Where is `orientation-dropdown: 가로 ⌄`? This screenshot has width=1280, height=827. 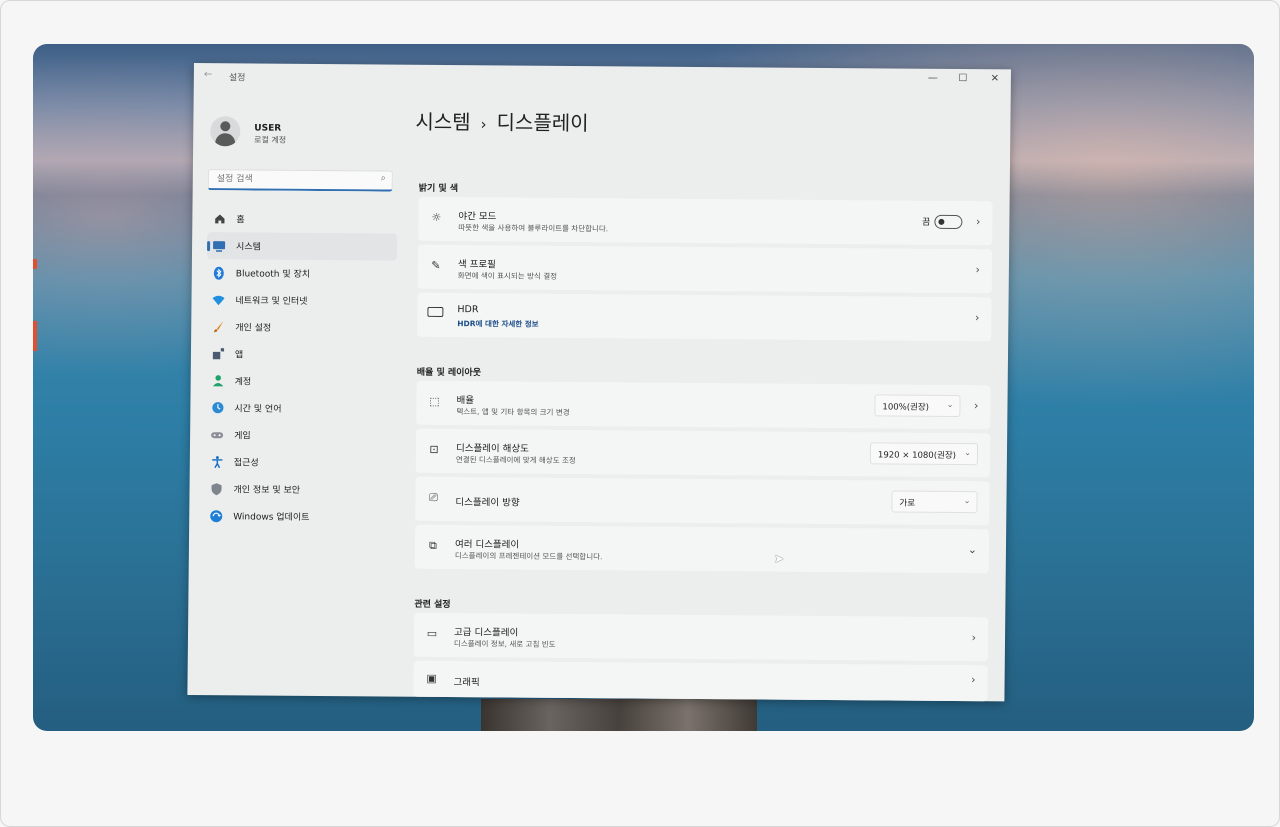
orientation-dropdown: 가로 ⌄ is located at coordinates (934, 502).